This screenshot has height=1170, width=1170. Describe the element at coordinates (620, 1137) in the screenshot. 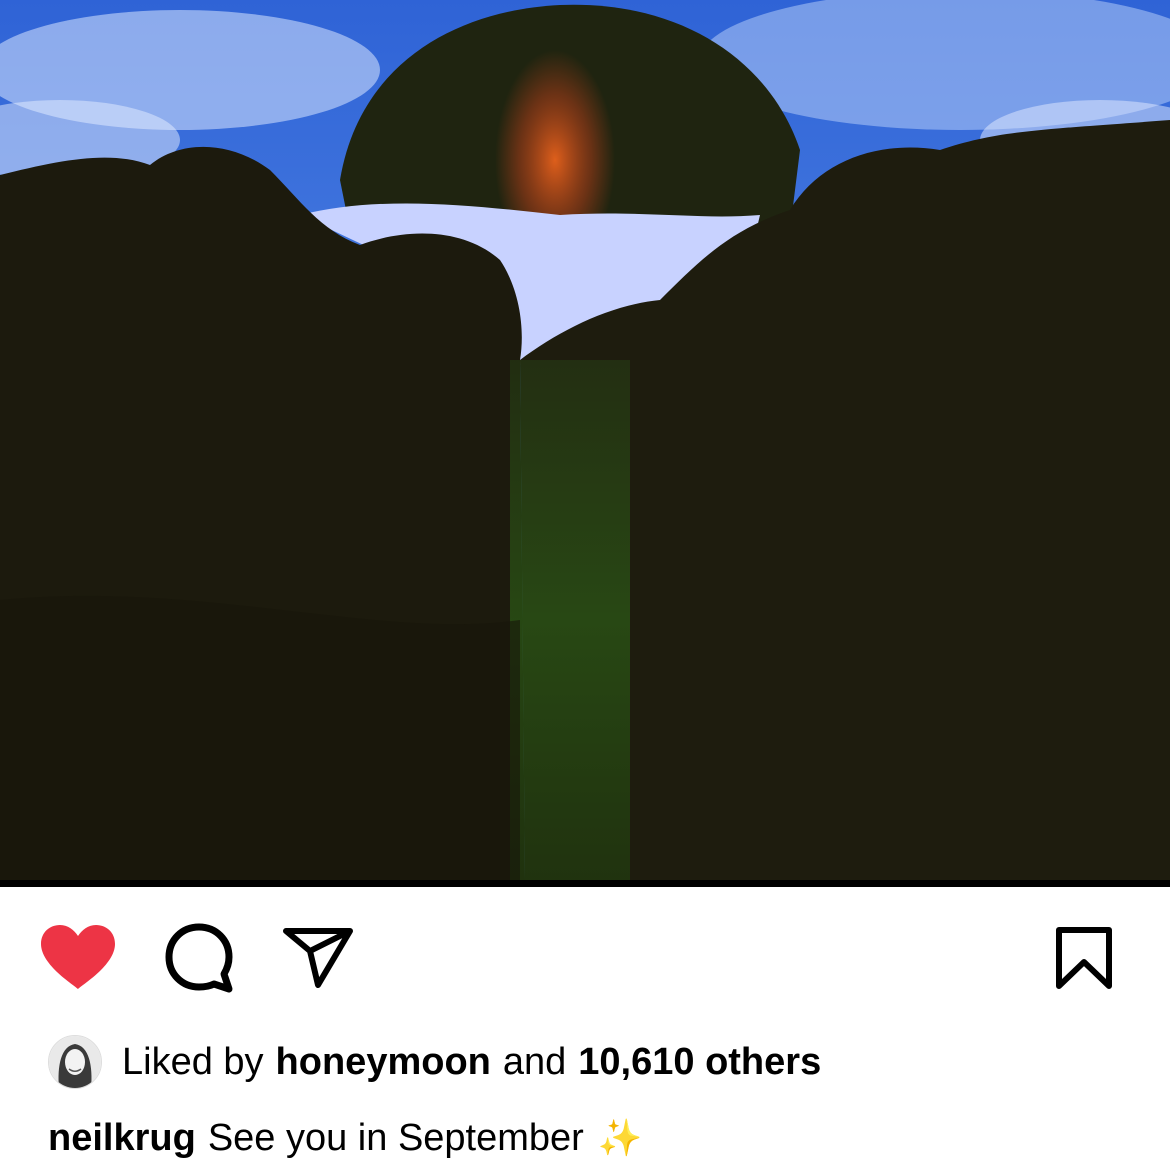

I see `sparkles-icon: ✨` at that location.